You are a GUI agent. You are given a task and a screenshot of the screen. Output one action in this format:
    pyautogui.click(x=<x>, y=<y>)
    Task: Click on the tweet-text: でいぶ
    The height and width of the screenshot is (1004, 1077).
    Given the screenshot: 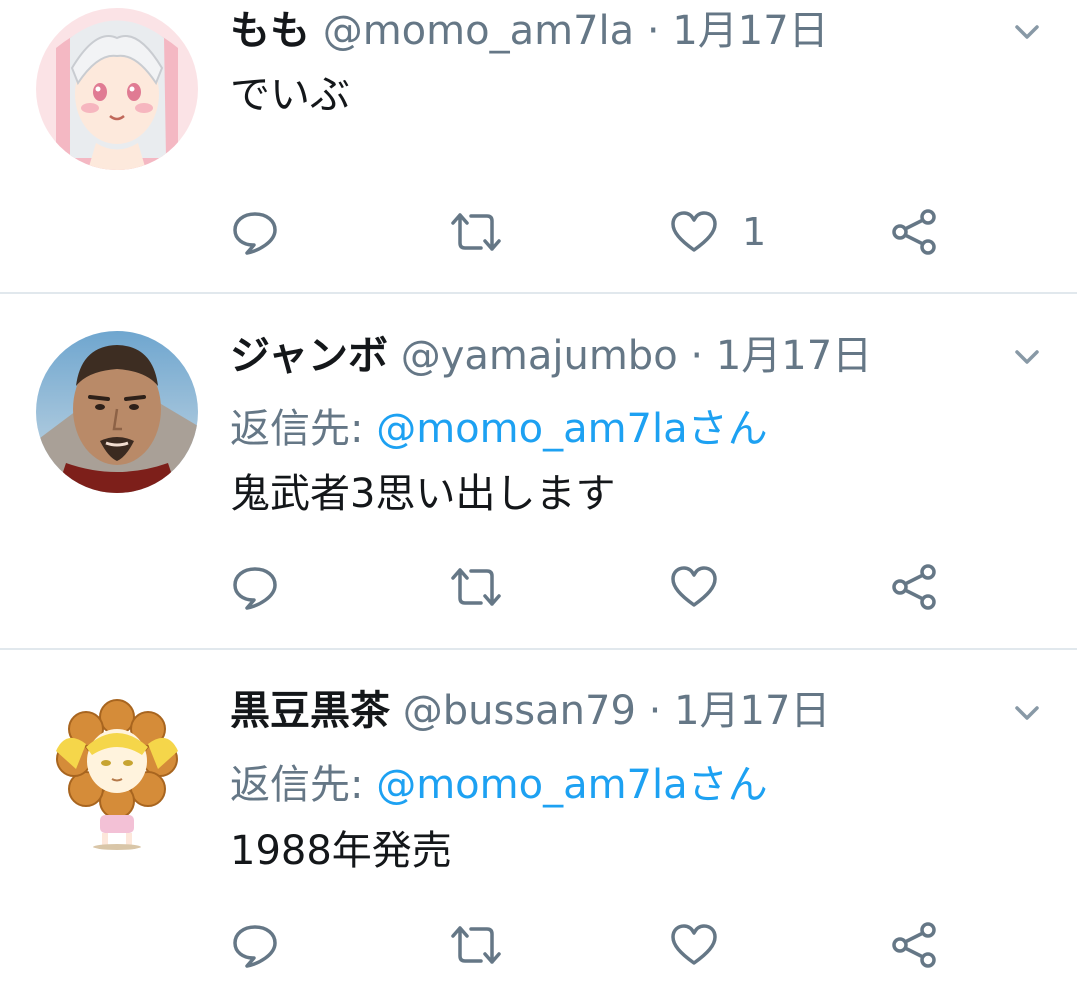 What is the action you would take?
    pyautogui.click(x=290, y=95)
    